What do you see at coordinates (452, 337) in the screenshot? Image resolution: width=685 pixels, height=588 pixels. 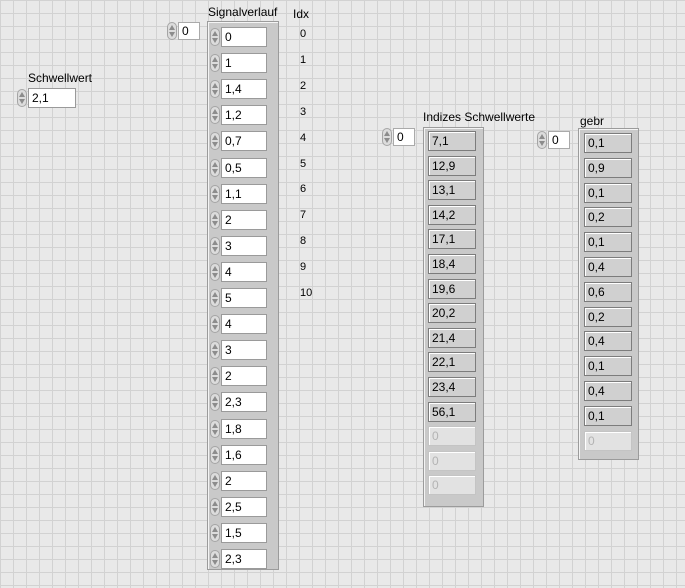 I see `indizes-value: 21,4` at bounding box center [452, 337].